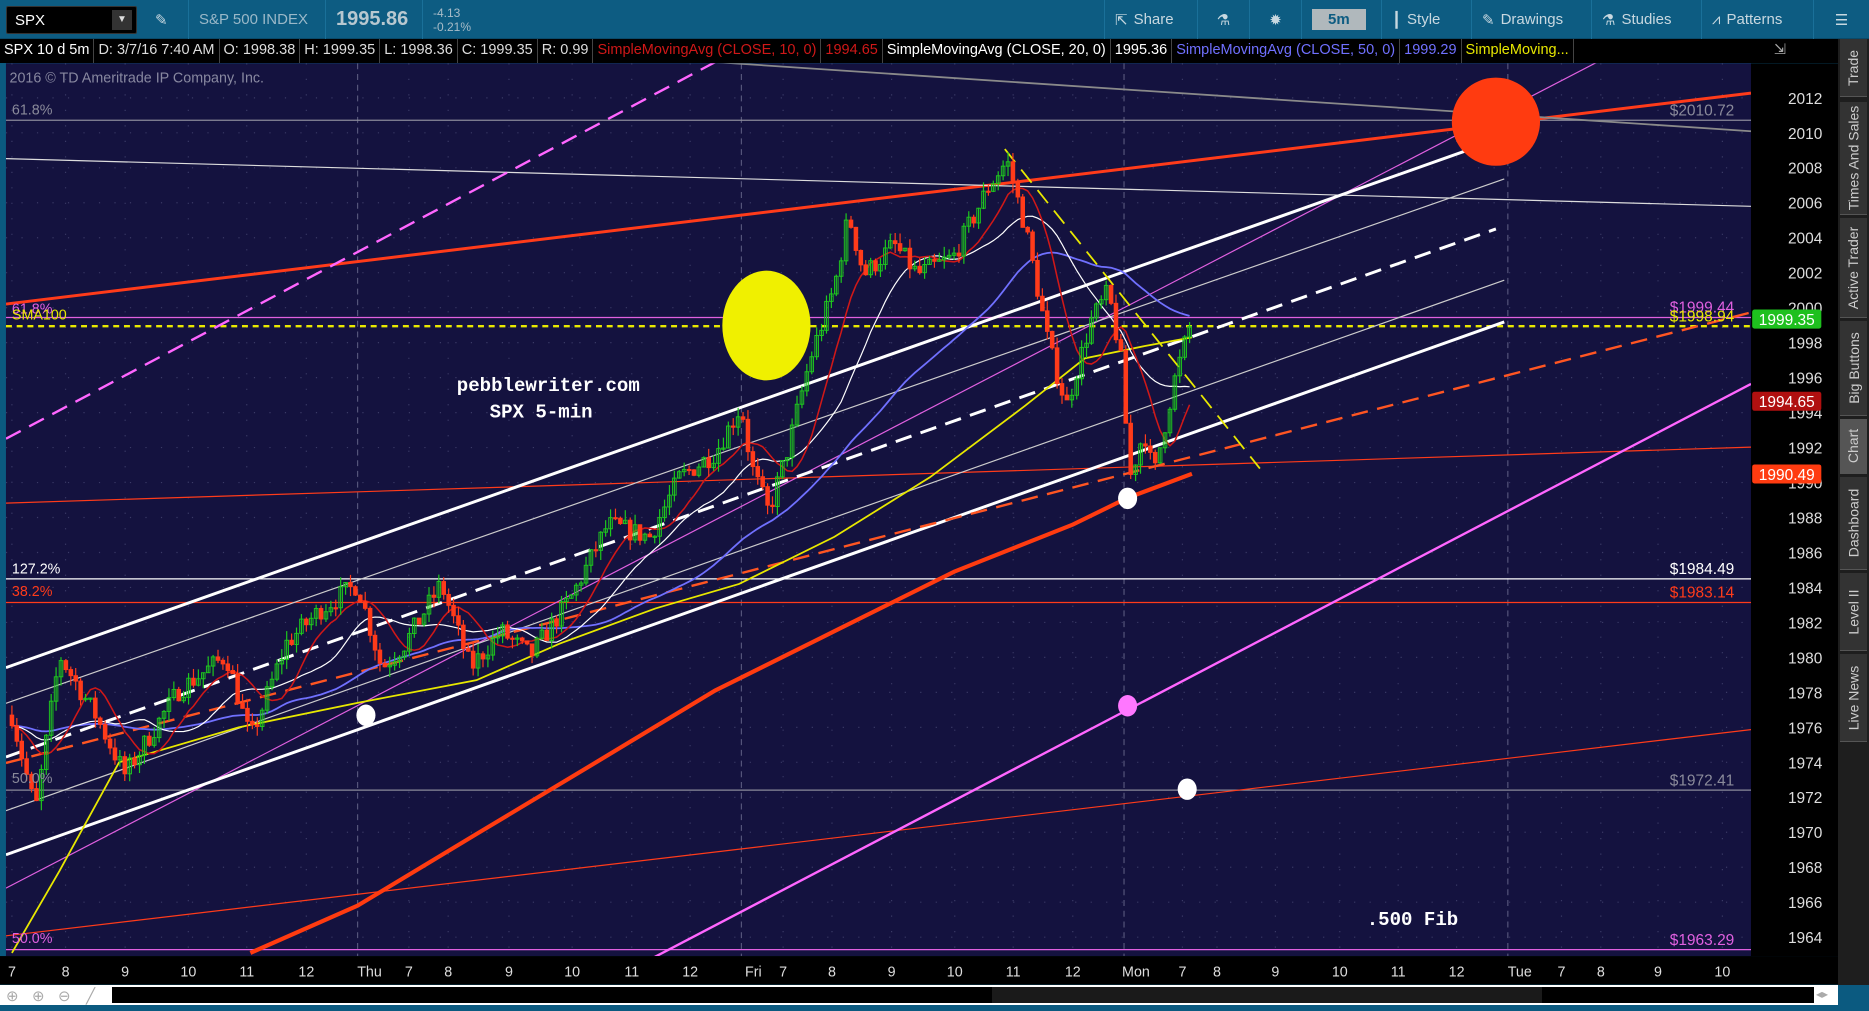  What do you see at coordinates (371, 19) in the screenshot?
I see `last-price: 1995.86` at bounding box center [371, 19].